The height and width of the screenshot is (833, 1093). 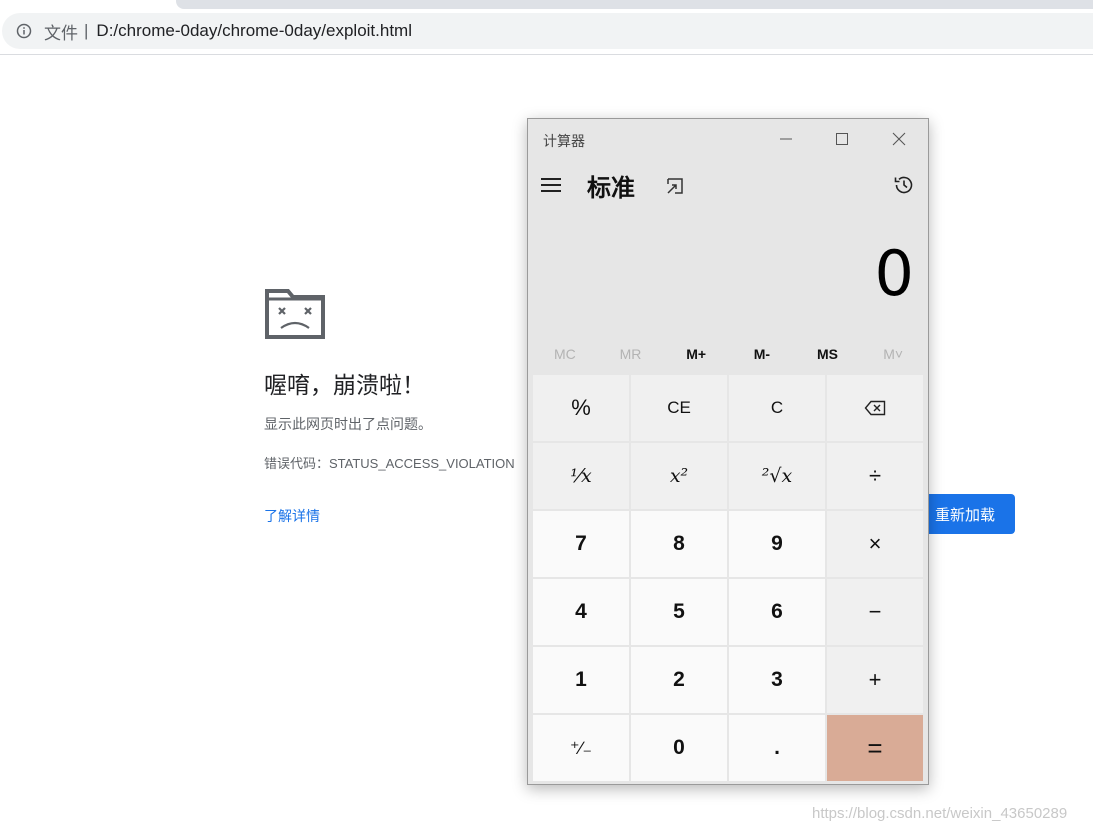 I want to click on sad-folder-icon, so click(x=295, y=314).